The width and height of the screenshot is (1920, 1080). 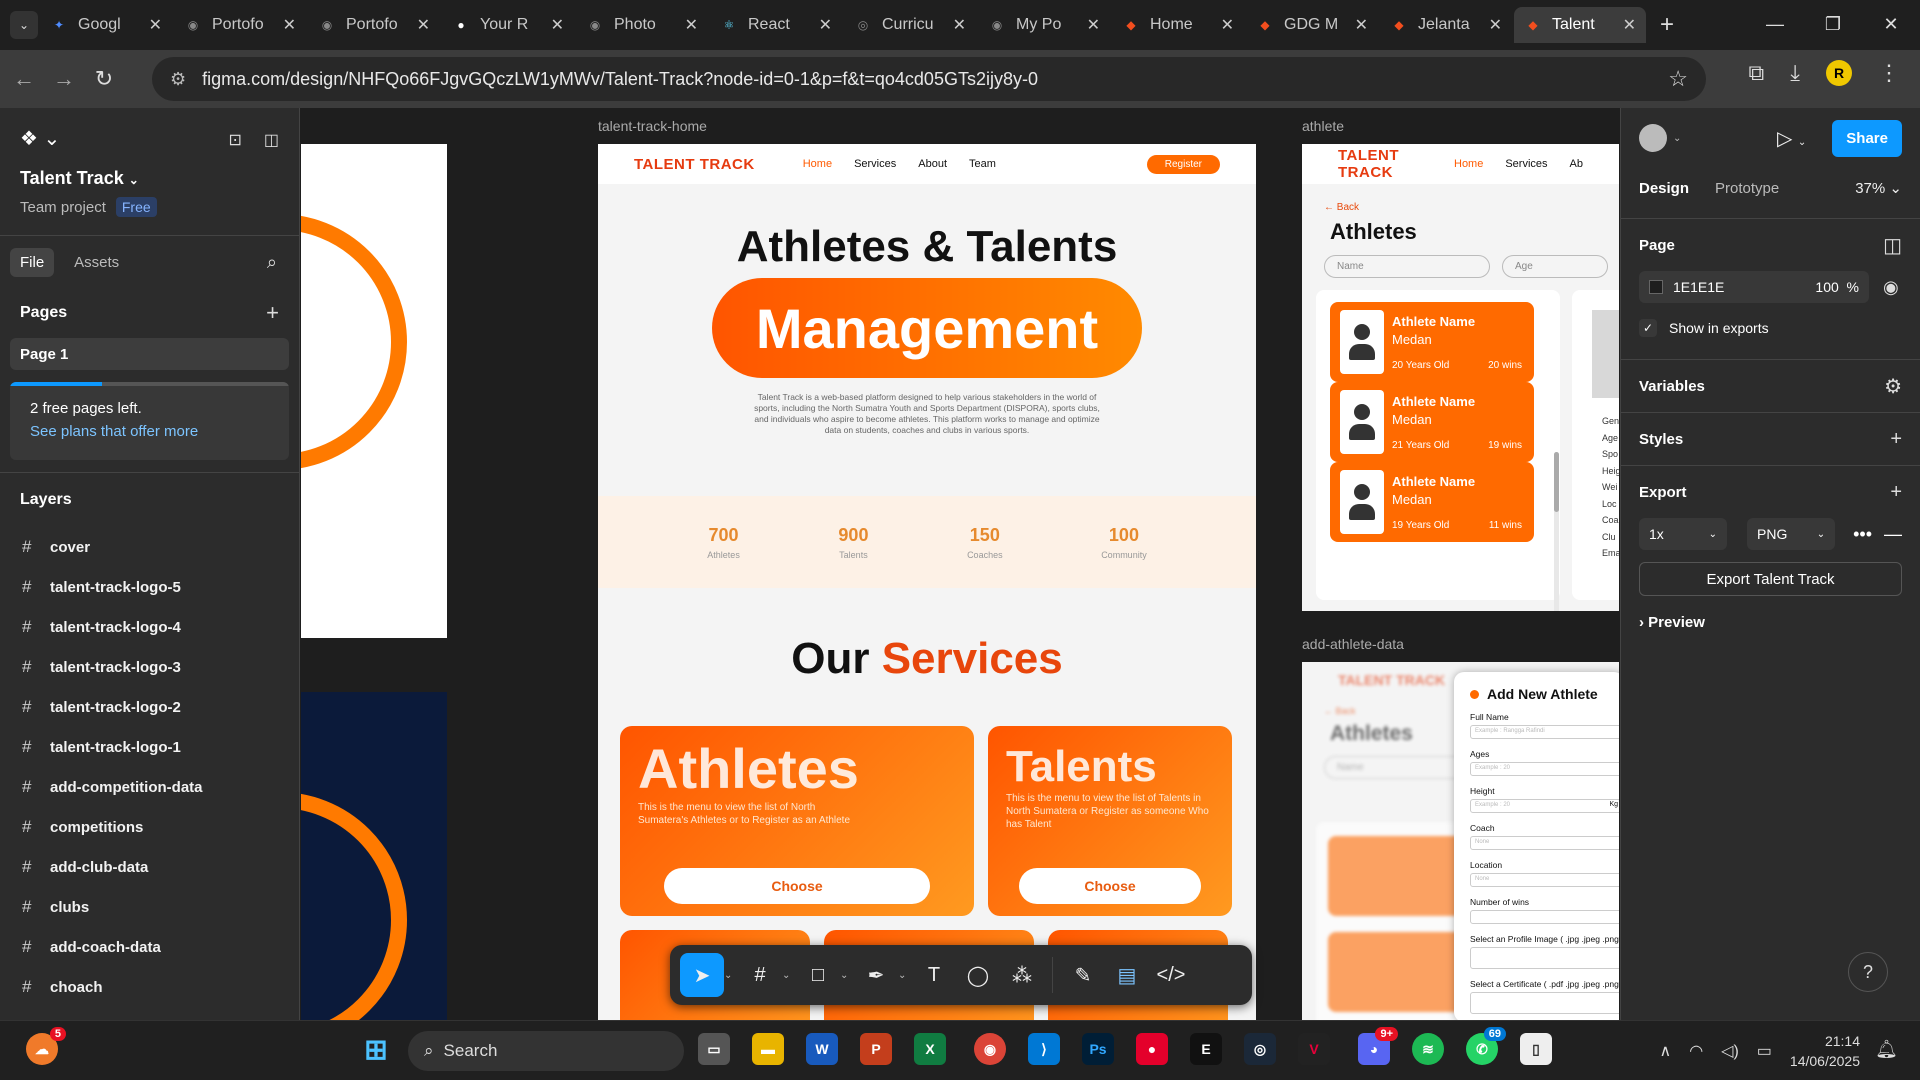 I want to click on layer-item: # talent-track-logo-4, so click(x=149, y=627).